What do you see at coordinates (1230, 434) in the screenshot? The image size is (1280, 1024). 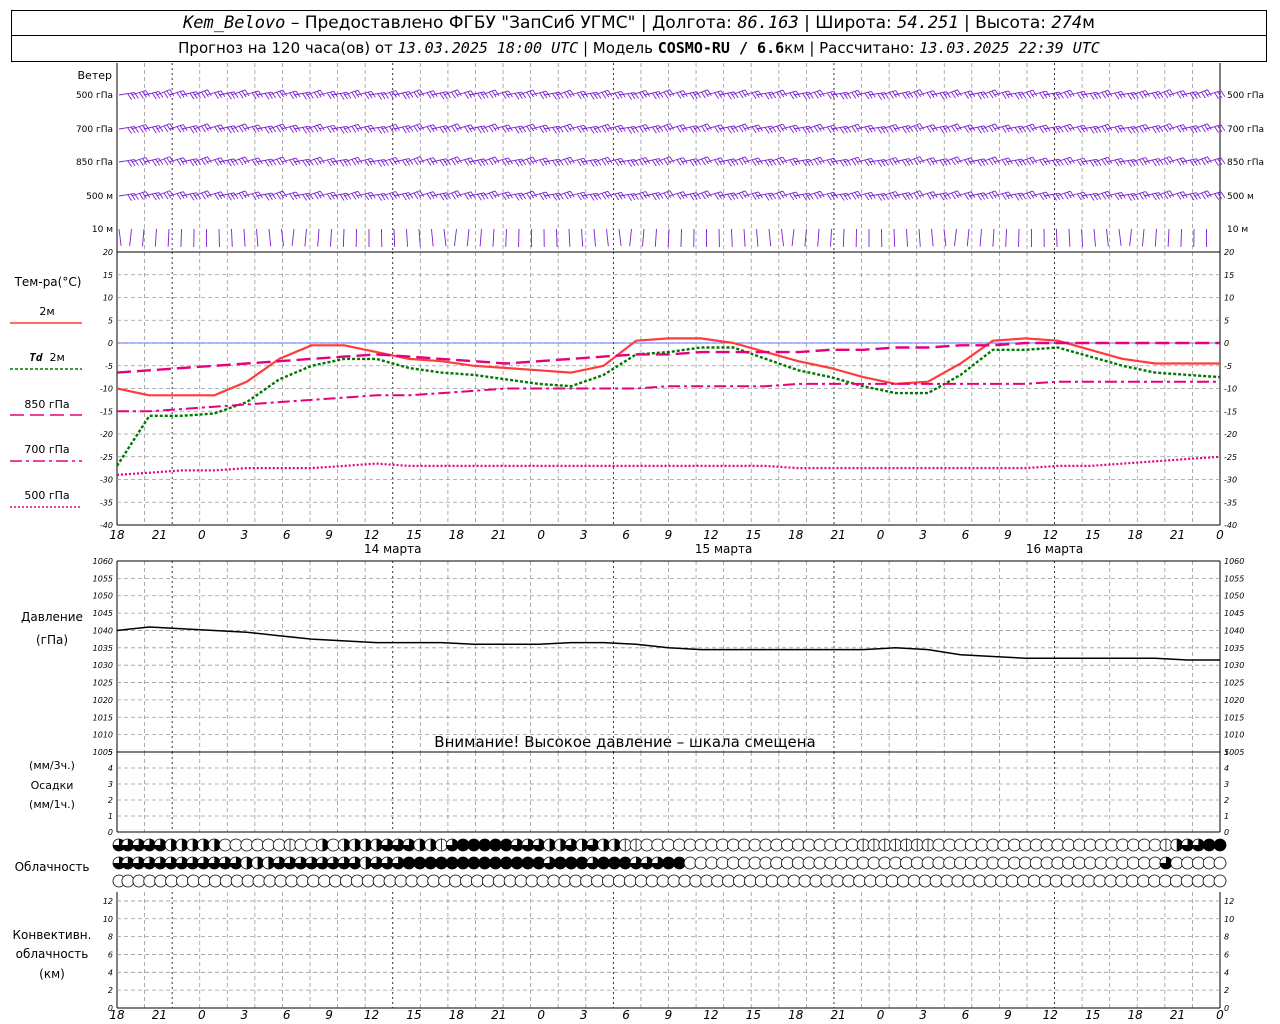 I see `temp-ytick-right: -20` at bounding box center [1230, 434].